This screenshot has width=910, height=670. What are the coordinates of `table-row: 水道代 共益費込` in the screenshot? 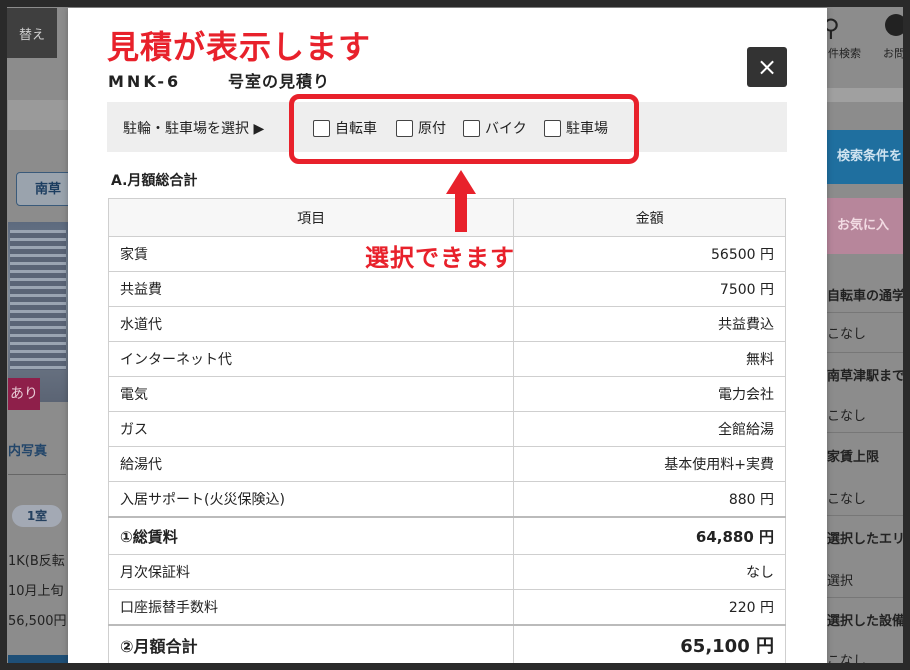 It's located at (446, 324).